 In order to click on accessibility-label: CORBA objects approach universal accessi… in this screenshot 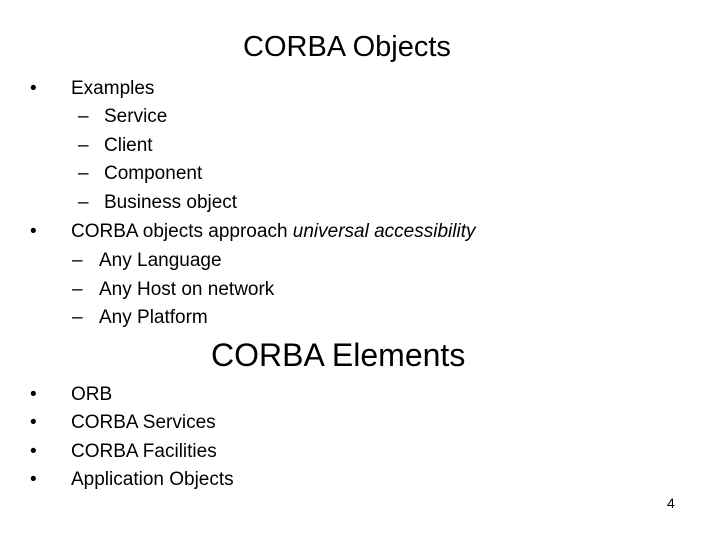, I will do `click(273, 232)`.